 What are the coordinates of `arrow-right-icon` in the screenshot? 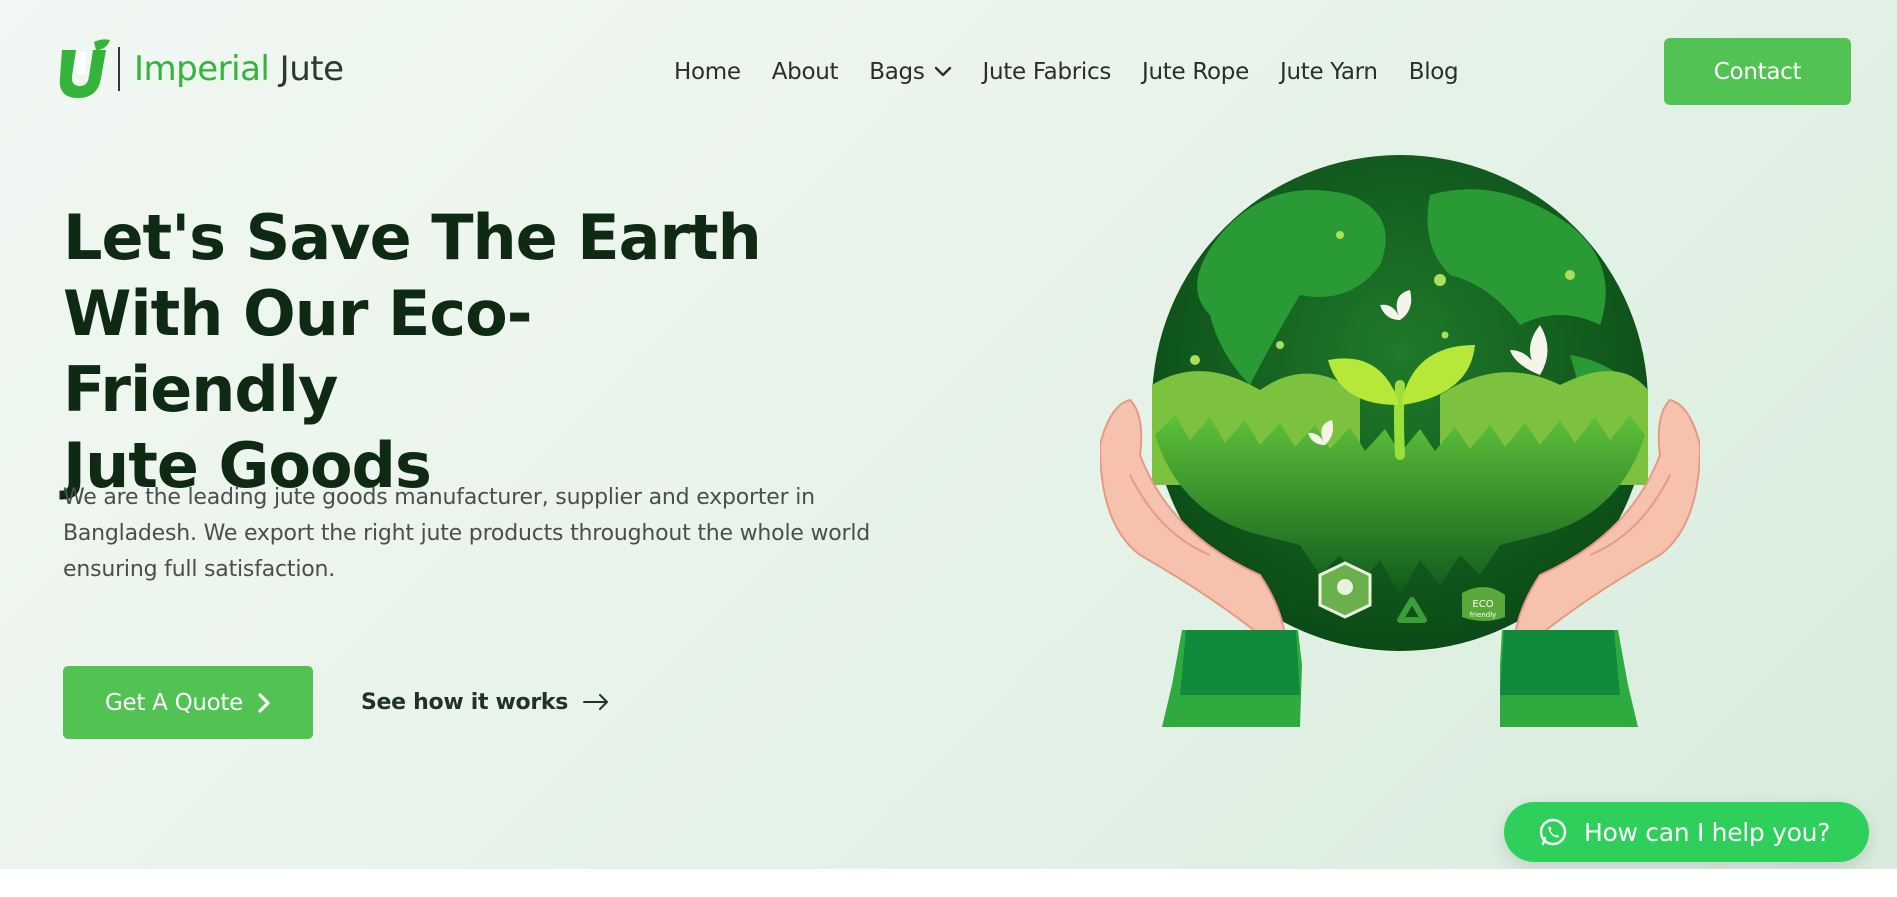 It's located at (596, 702).